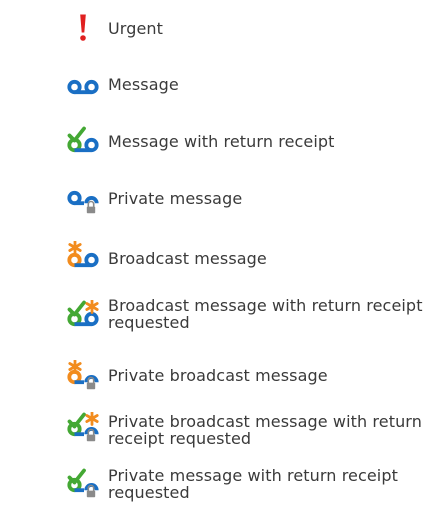  Describe the element at coordinates (218, 375) in the screenshot. I see `legend-label-private-broadcast: Private broadcast message` at that location.